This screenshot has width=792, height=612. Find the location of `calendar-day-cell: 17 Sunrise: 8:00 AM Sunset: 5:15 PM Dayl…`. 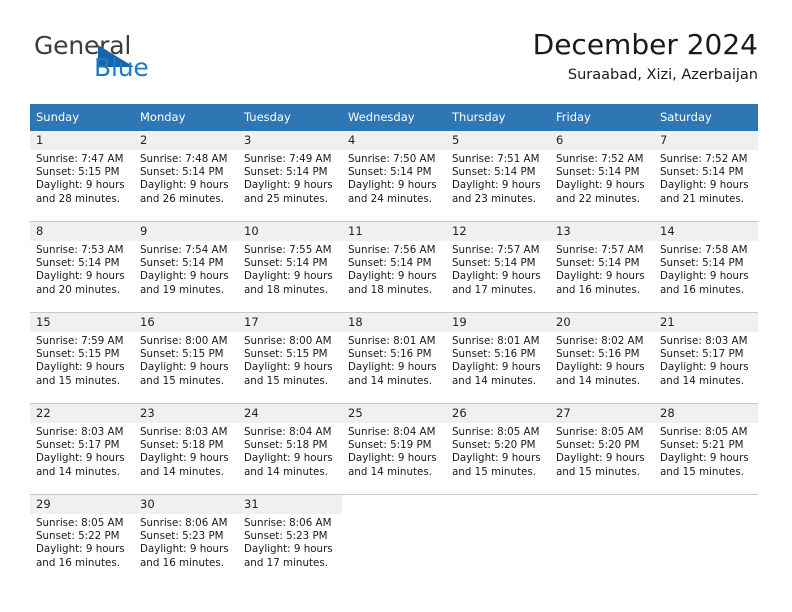

calendar-day-cell: 17 Sunrise: 8:00 AM Sunset: 5:15 PM Dayl… is located at coordinates (290, 358).